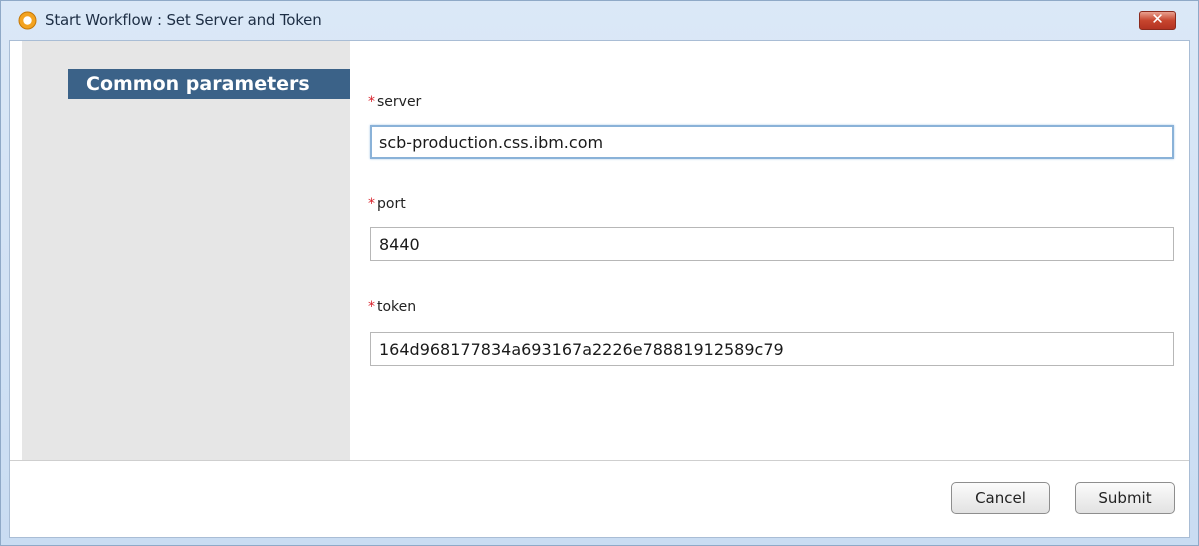  I want to click on cancel-button: Cancel, so click(1000, 498).